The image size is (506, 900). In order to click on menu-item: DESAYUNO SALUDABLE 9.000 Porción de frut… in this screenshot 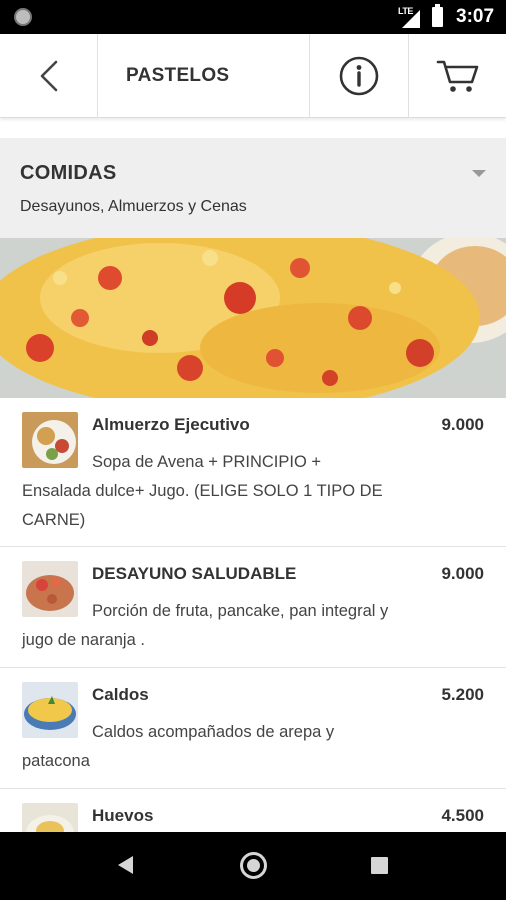, I will do `click(253, 607)`.